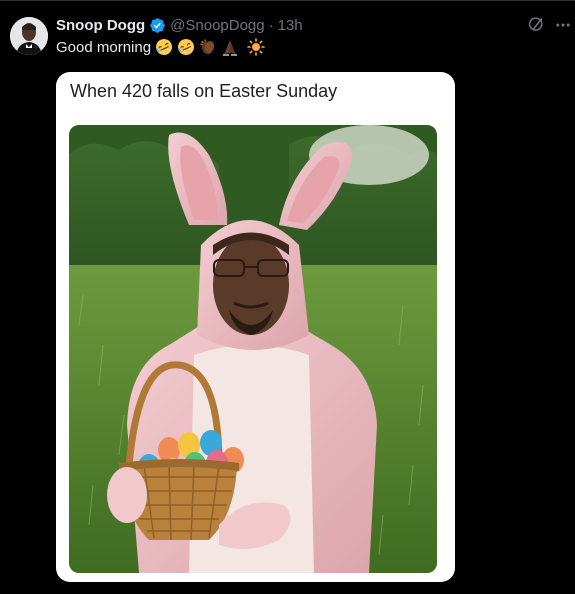 The width and height of the screenshot is (575, 594). Describe the element at coordinates (100, 25) in the screenshot. I see `author-name: Snoop Dogg` at that location.